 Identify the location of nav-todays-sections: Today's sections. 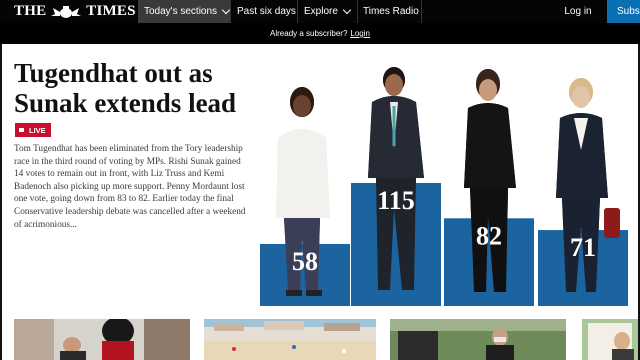
(184, 11).